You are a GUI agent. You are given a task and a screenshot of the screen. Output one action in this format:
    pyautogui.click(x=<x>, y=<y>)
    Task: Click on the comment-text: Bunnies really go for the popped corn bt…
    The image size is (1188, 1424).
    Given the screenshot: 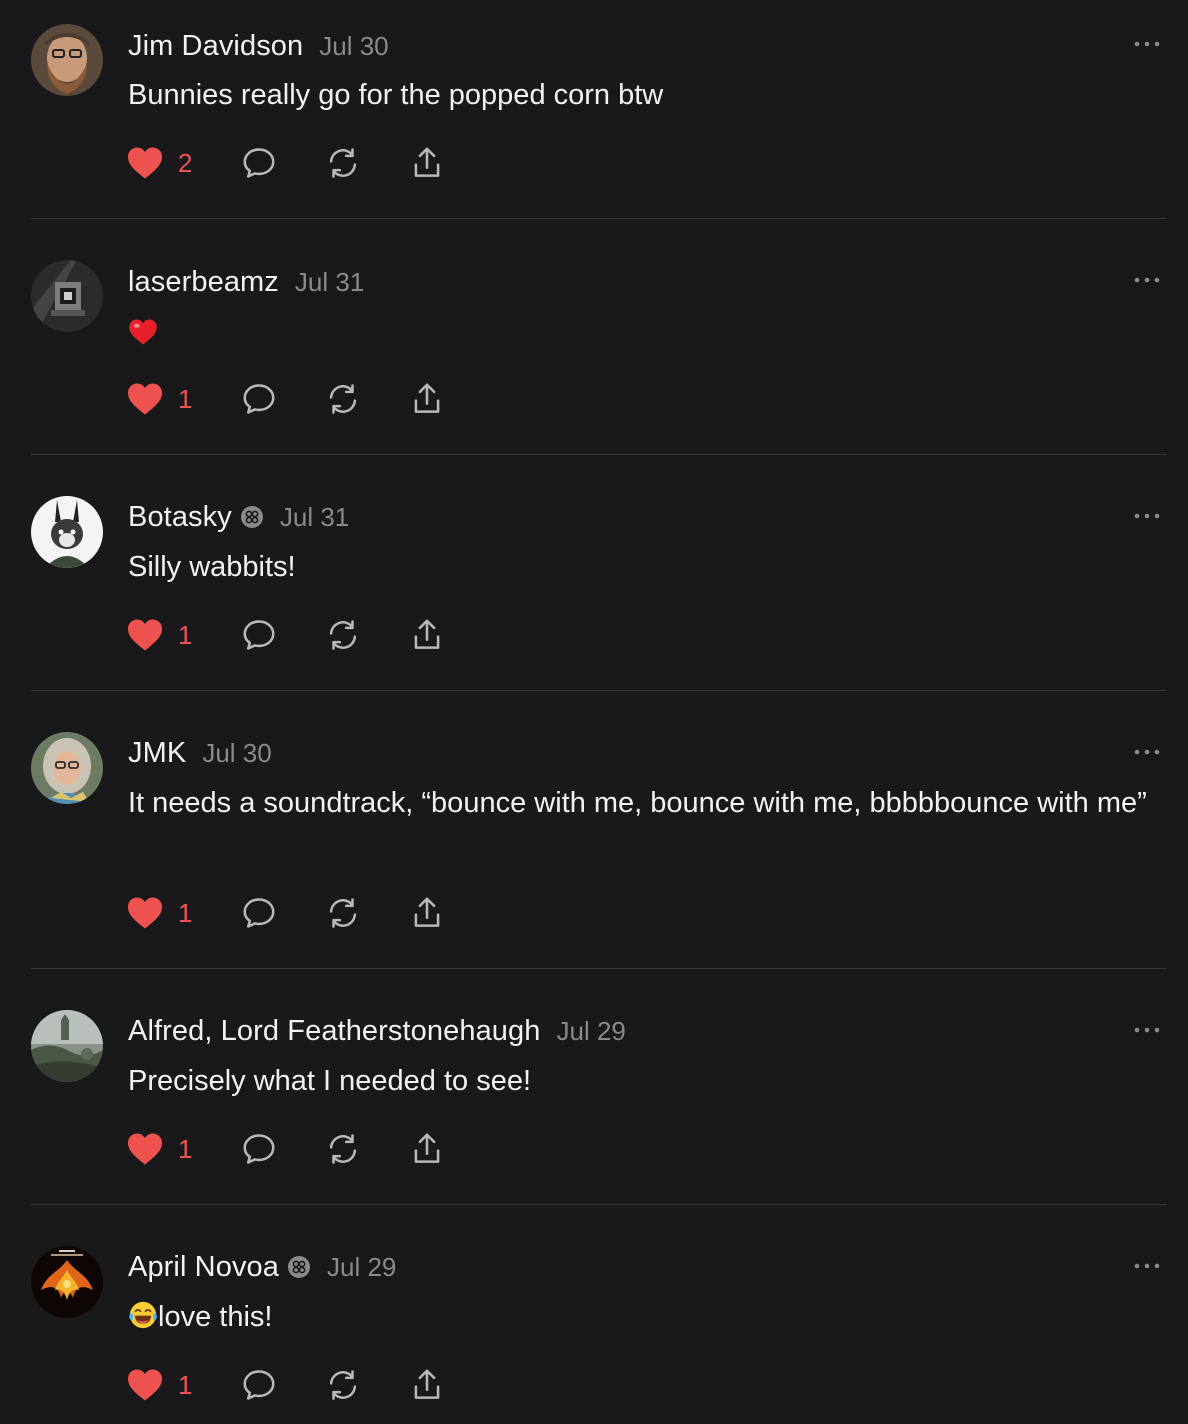 What is the action you would take?
    pyautogui.click(x=396, y=95)
    